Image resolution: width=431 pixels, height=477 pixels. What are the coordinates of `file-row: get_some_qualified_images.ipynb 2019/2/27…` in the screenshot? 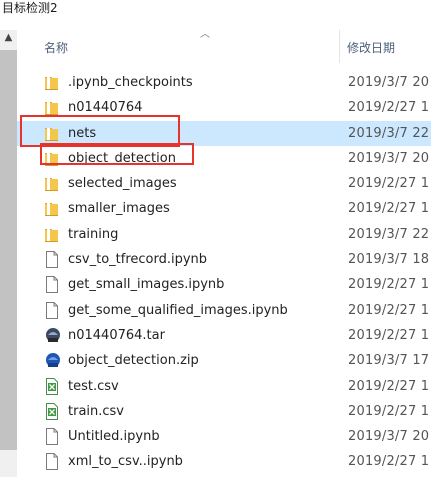 It's located at (224, 310).